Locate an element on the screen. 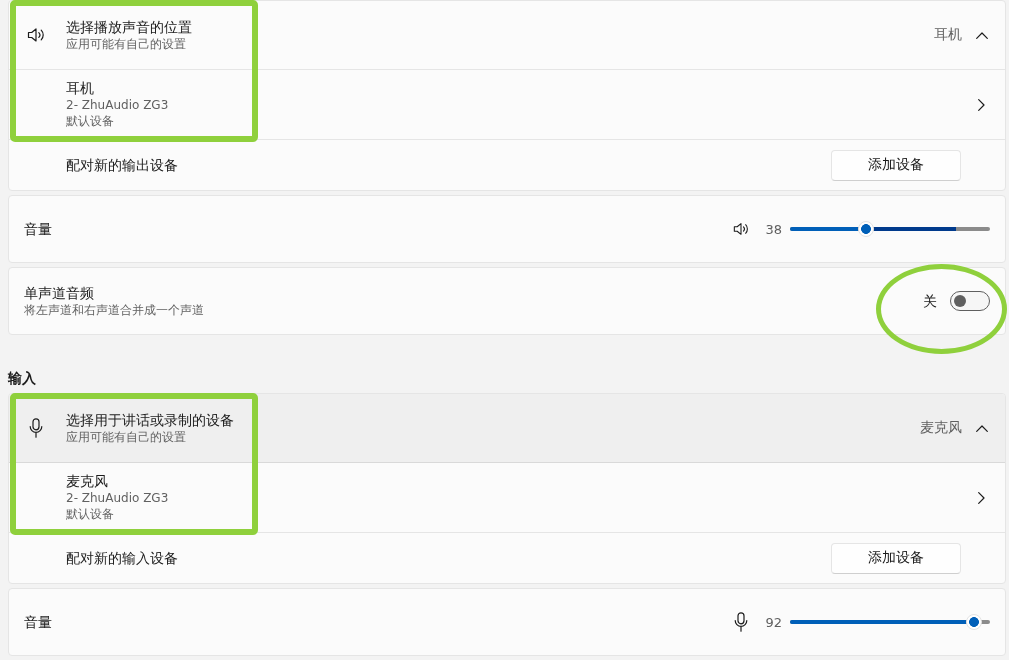 Image resolution: width=1009 pixels, height=660 pixels. current-device-label: 耳机 is located at coordinates (948, 35).